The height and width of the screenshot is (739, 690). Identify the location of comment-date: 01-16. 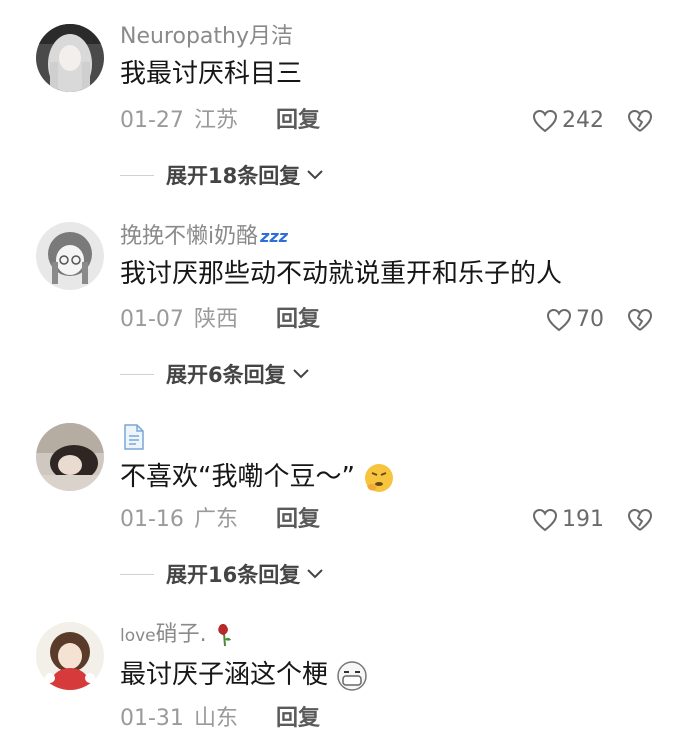
(152, 519).